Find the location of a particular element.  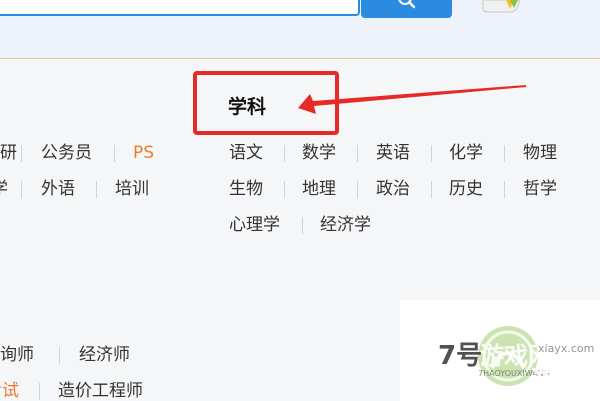

subject-item: 化学 is located at coordinates (466, 153).